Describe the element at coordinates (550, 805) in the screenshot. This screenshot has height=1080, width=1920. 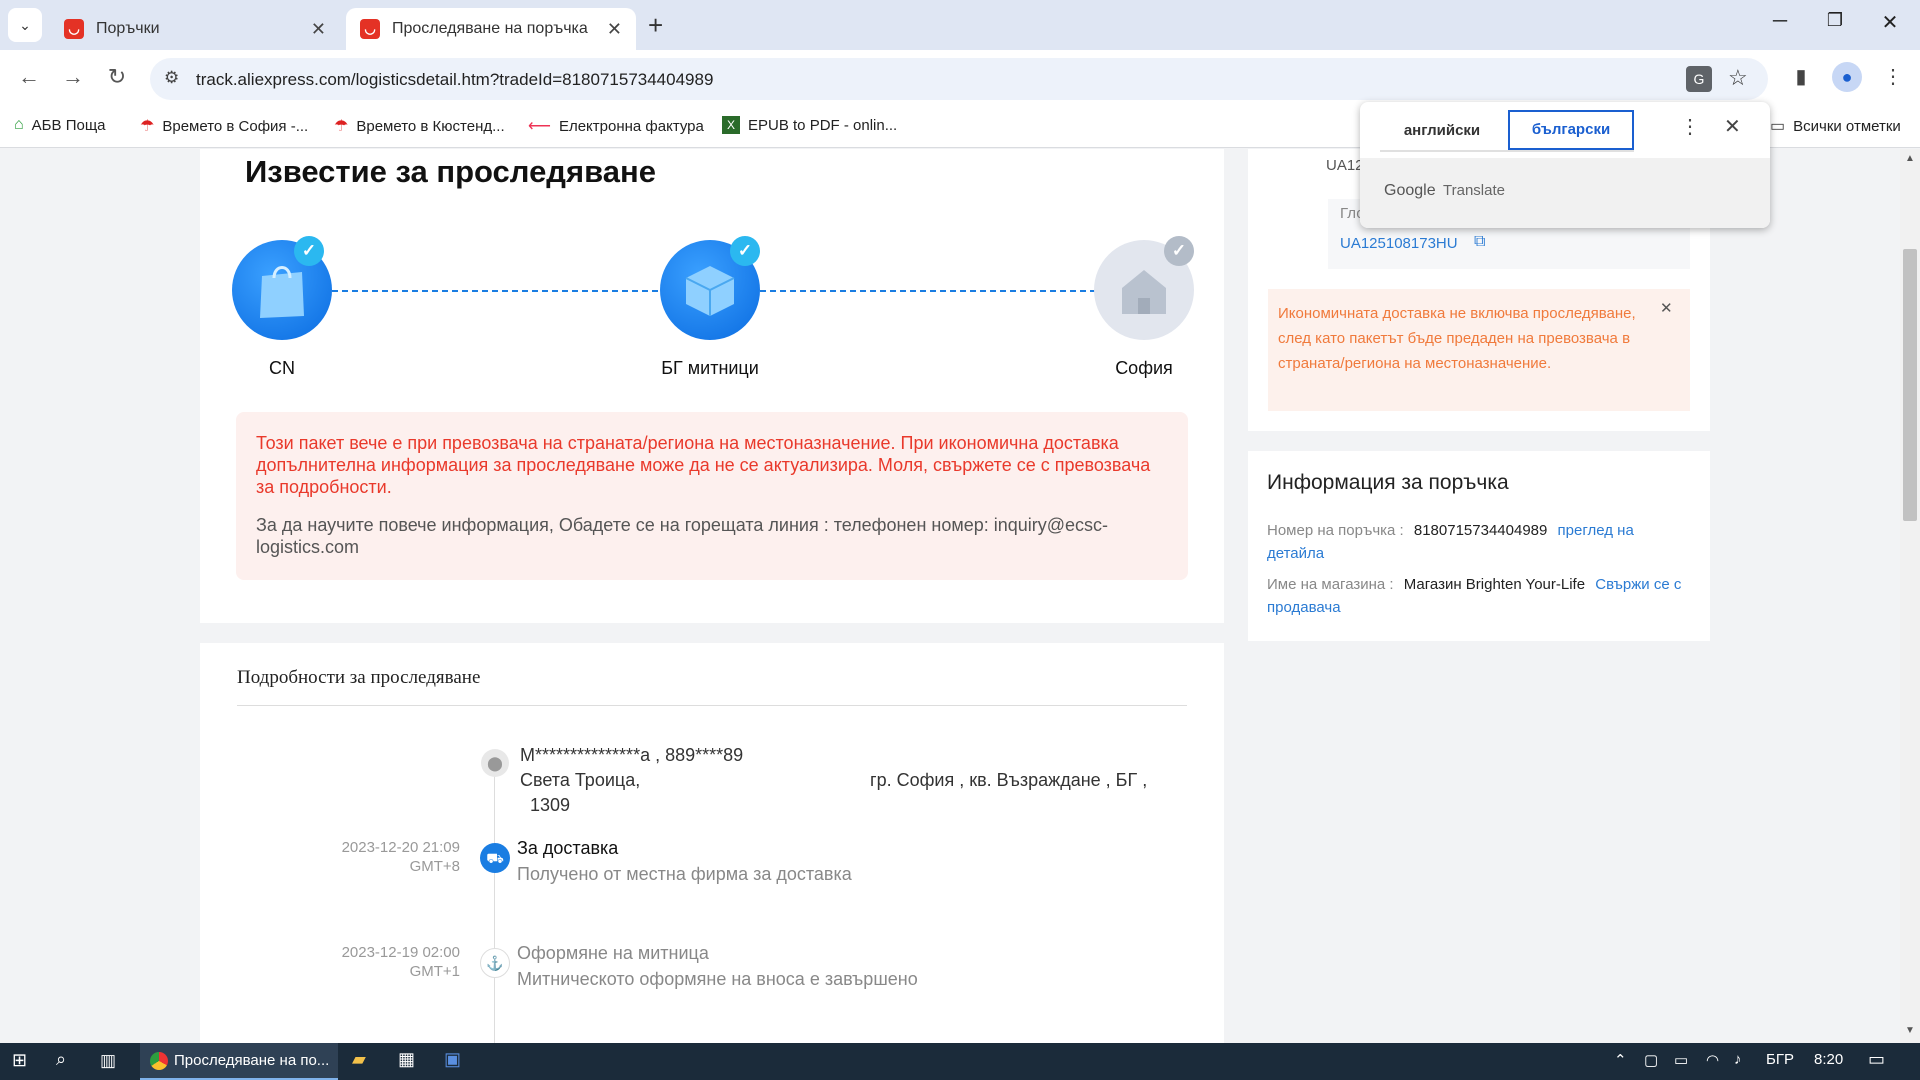
I see `address-line-3: 1309` at that location.